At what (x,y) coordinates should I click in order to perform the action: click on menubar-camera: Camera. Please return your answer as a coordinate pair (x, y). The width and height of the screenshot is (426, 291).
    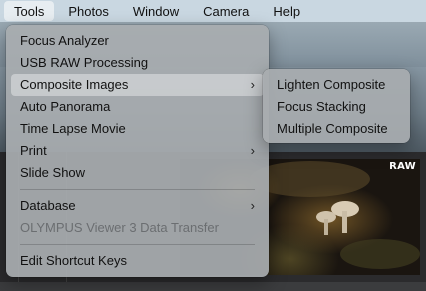
    Looking at the image, I should click on (226, 11).